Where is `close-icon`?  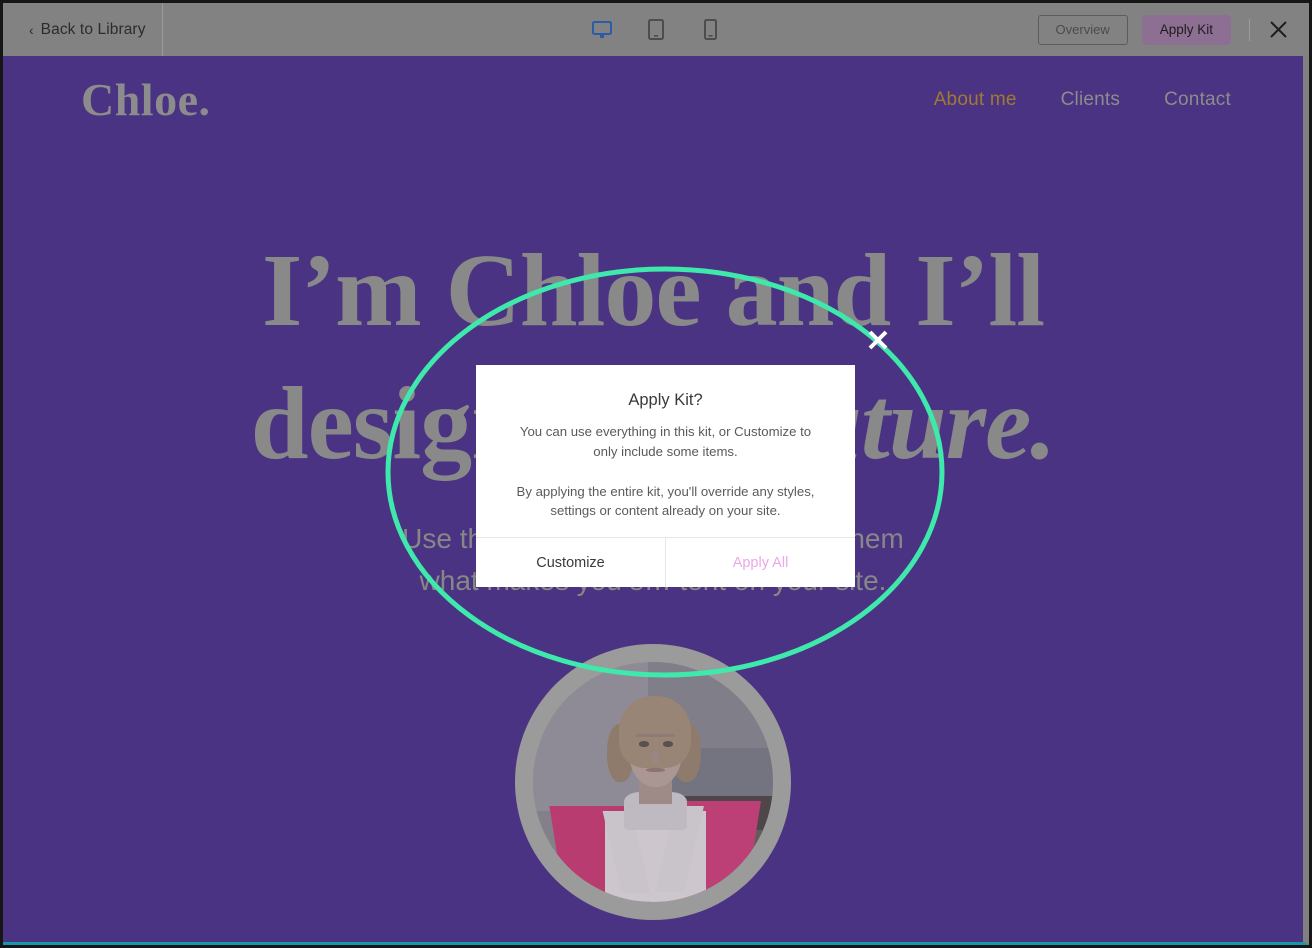 close-icon is located at coordinates (1278, 29).